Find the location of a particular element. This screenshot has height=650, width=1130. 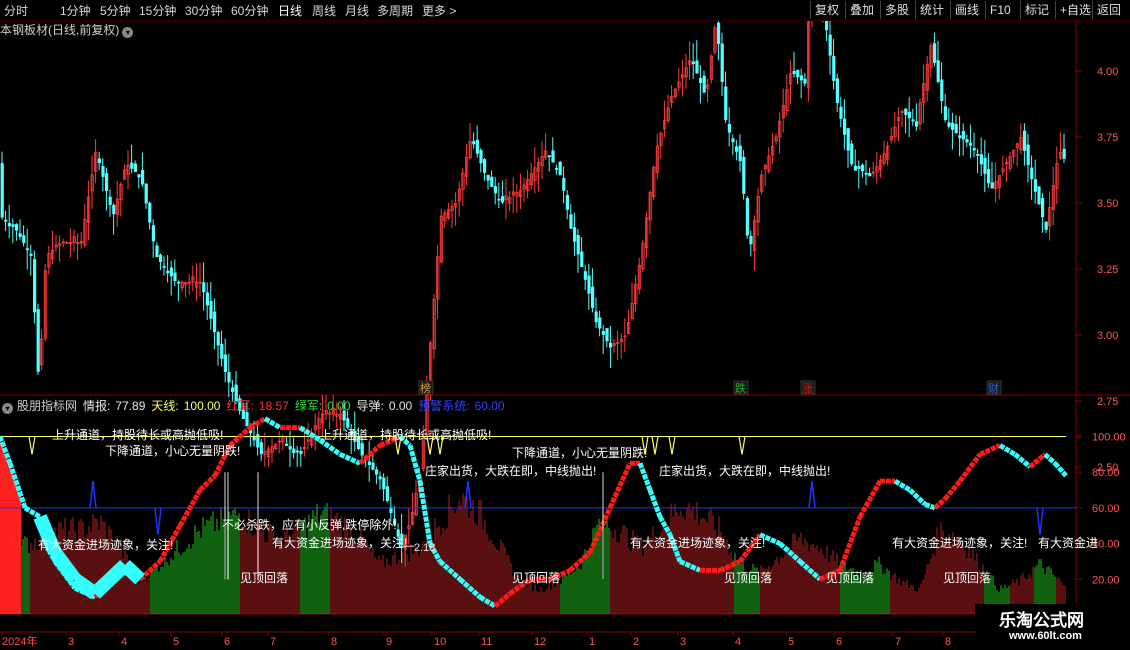

price-tick-label: 2.75 is located at coordinates (1107, 402).